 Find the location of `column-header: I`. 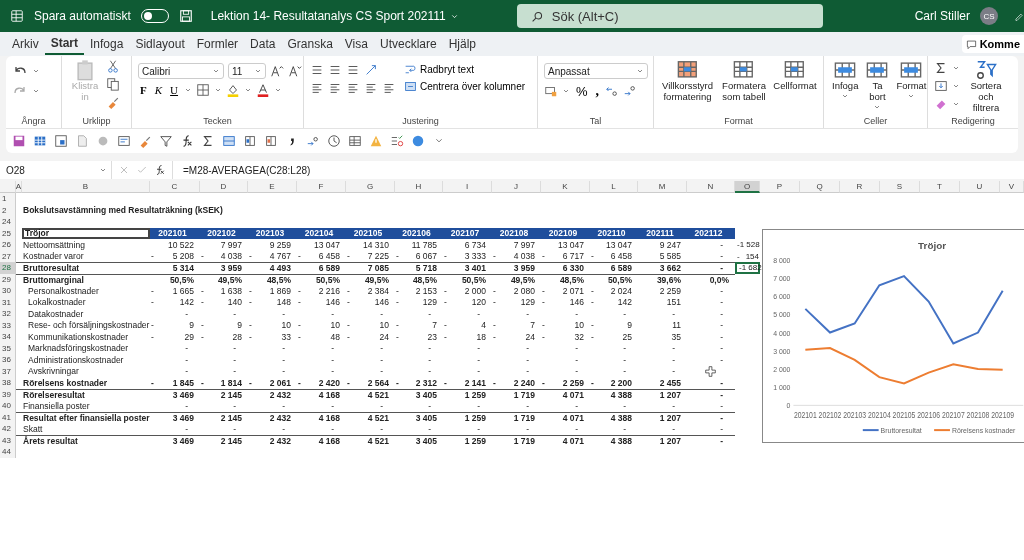

column-header: I is located at coordinates (467, 187).